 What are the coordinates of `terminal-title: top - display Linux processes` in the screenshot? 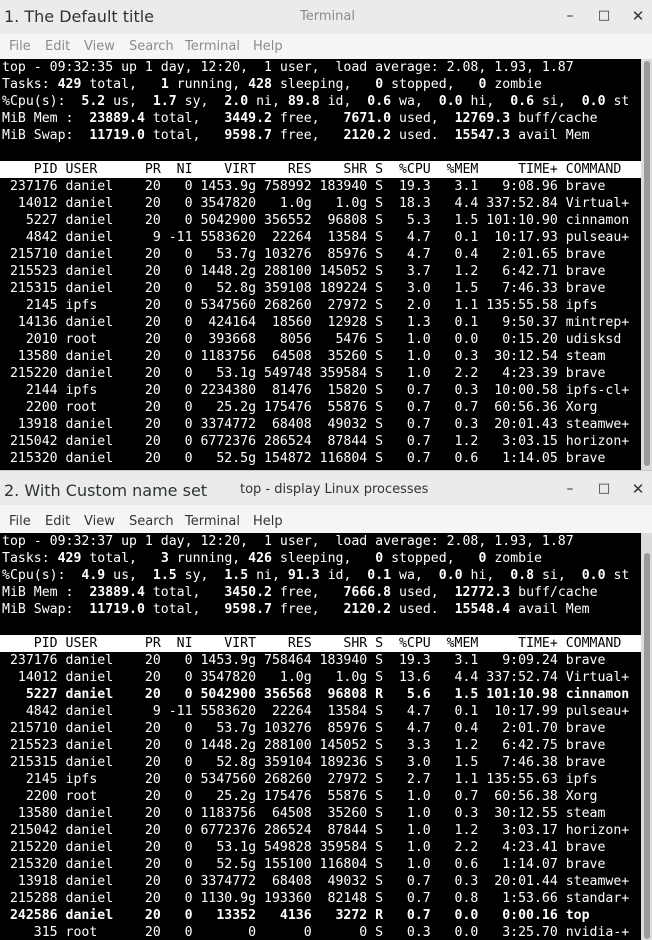 It's located at (334, 489).